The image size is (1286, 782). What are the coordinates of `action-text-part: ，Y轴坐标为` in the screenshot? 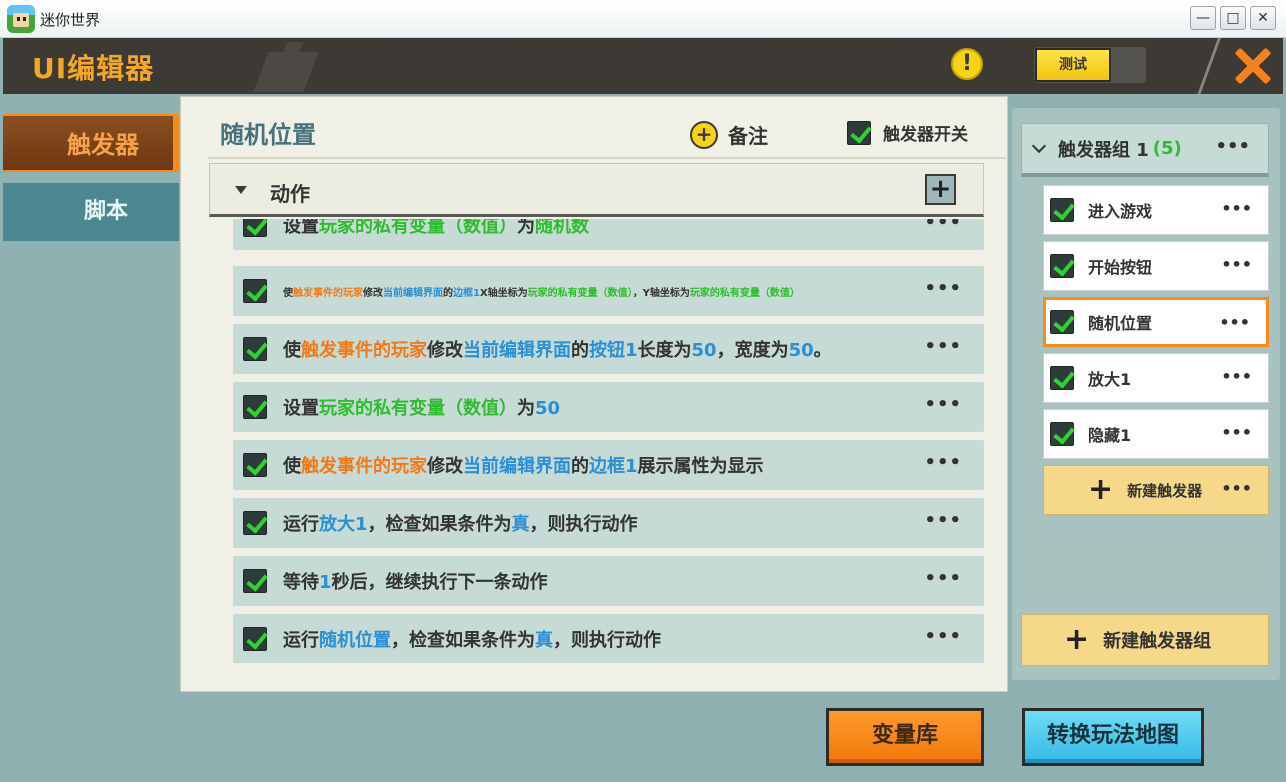 It's located at (661, 293).